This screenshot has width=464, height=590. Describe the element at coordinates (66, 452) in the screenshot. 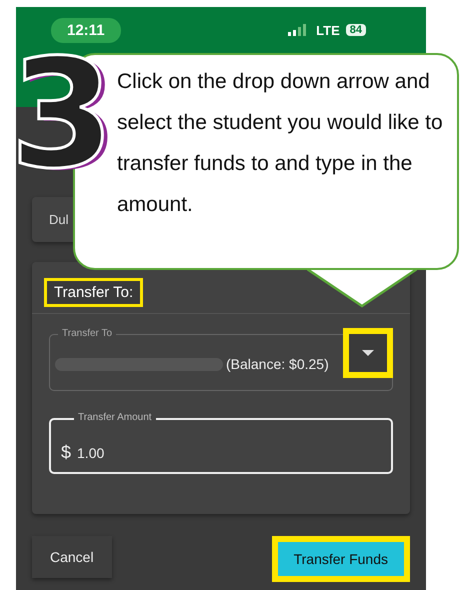

I see `currency-prefix: $` at that location.